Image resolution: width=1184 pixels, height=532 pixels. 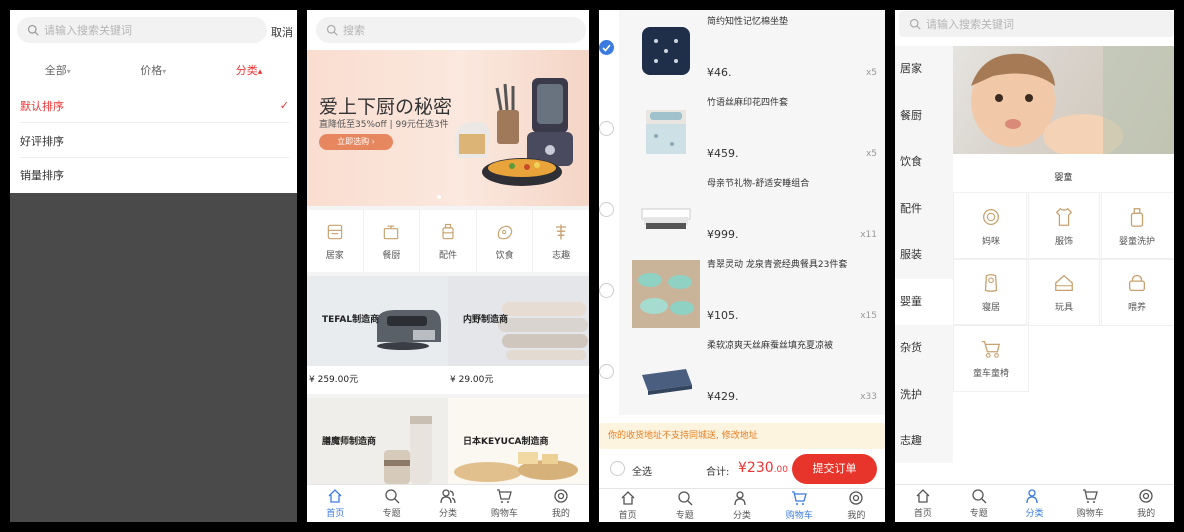 What do you see at coordinates (752, 212) in the screenshot?
I see `cart-item: 母亲节礼物-舒适安睡组合 ¥999. x11` at bounding box center [752, 212].